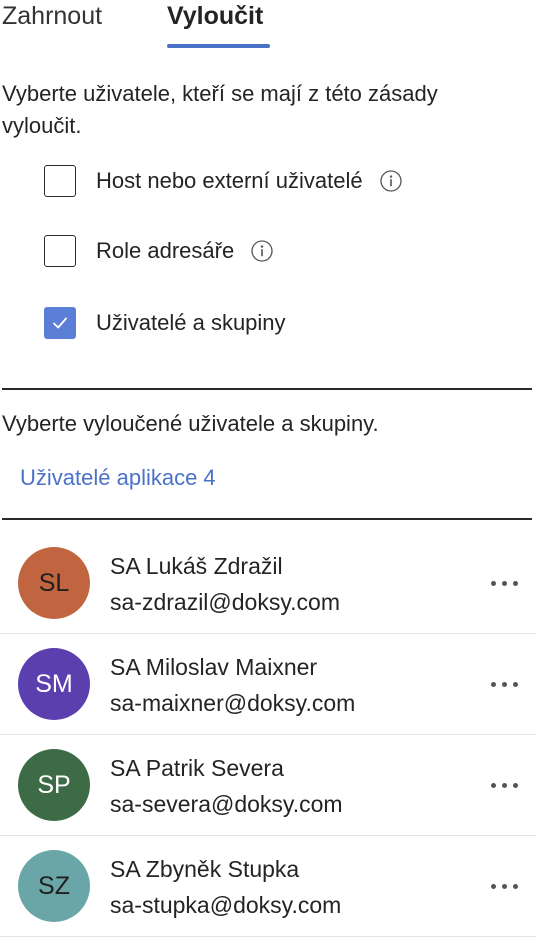  Describe the element at coordinates (191, 322) in the screenshot. I see `option-label: Uživatelé a skupiny` at that location.